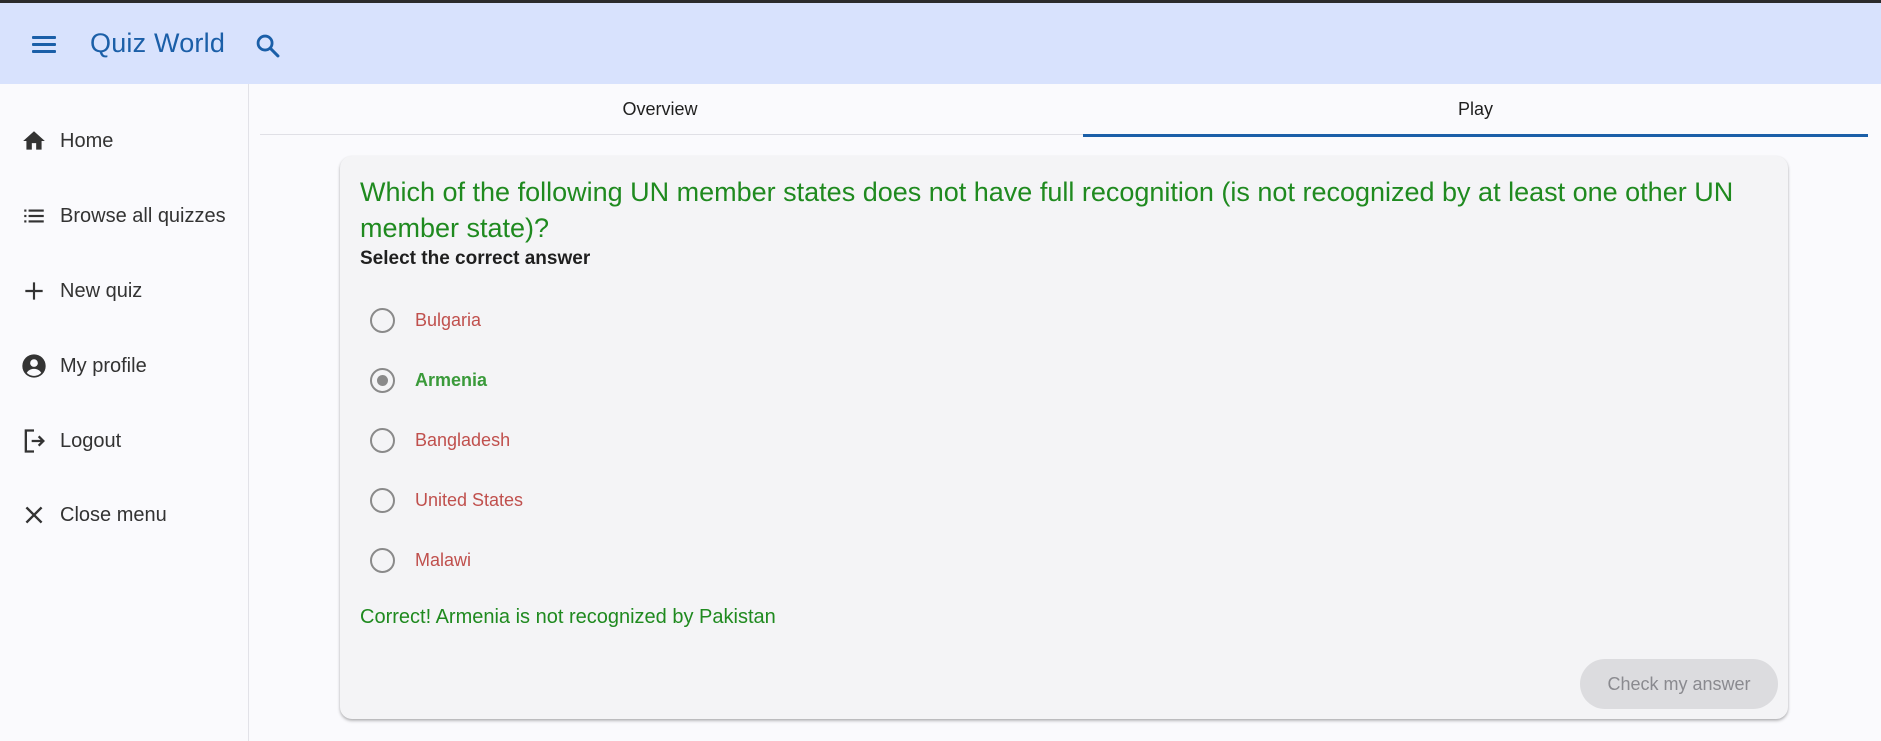  What do you see at coordinates (44, 37) in the screenshot?
I see `hamburger-menu-icon` at bounding box center [44, 37].